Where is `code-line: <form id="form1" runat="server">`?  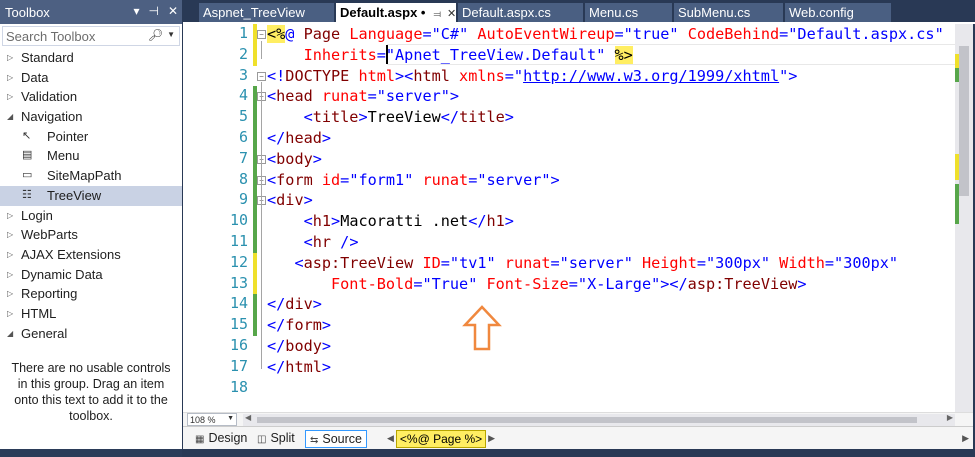
code-line: <form id="form1" runat="server"> is located at coordinates (413, 180).